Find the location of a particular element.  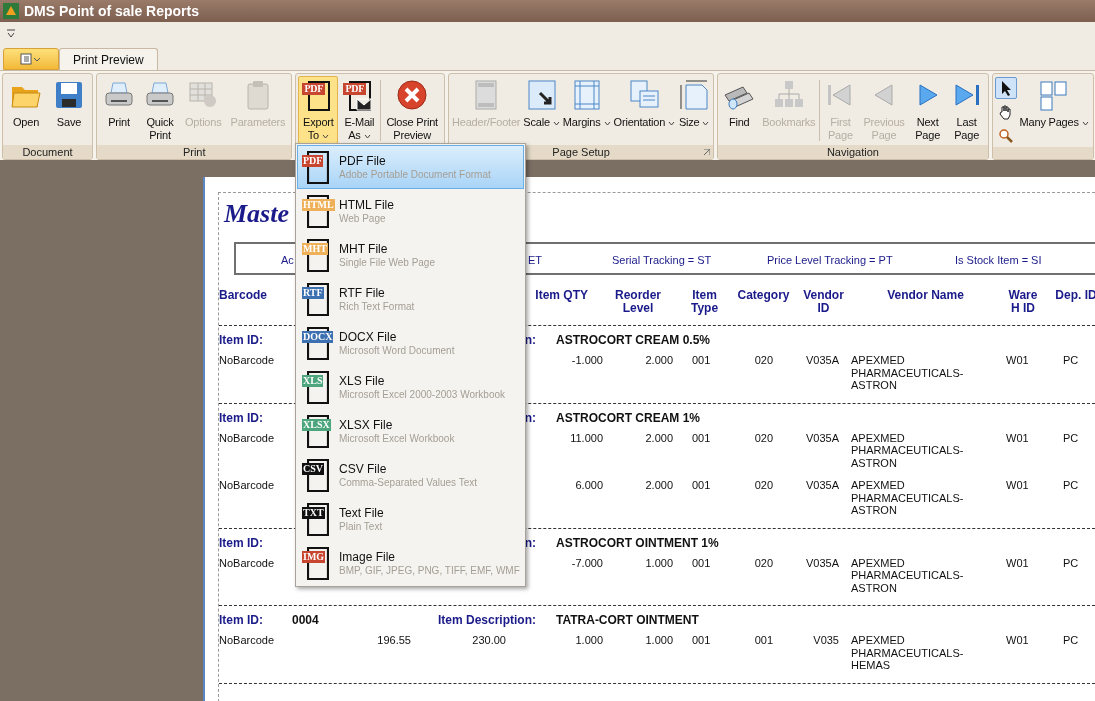

ribbon-button: Margins is located at coordinates (586, 103).